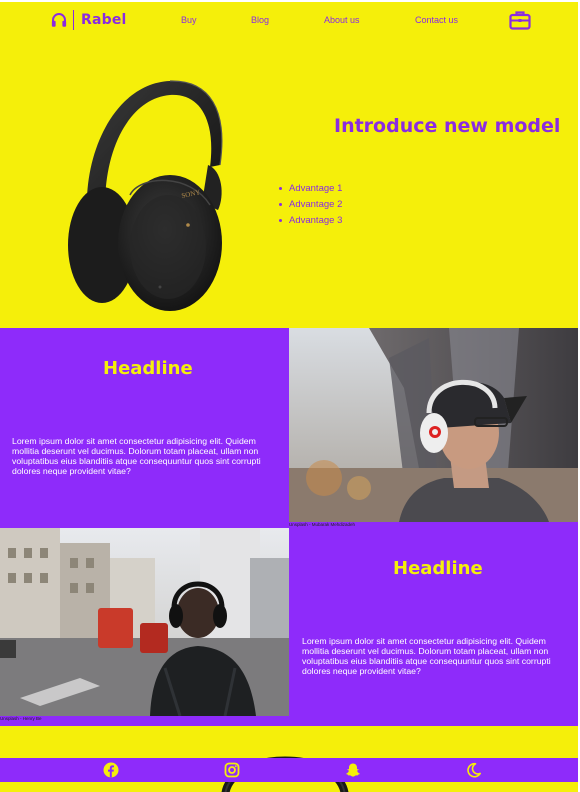 This screenshot has height=792, width=580. Describe the element at coordinates (21, 718) in the screenshot. I see `image-2-caption: Unsplash - Henry Be` at that location.